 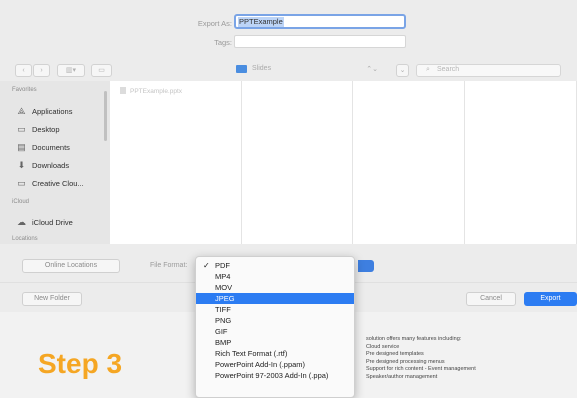 What do you see at coordinates (488, 70) in the screenshot?
I see `search-input: ⌕ Search` at bounding box center [488, 70].